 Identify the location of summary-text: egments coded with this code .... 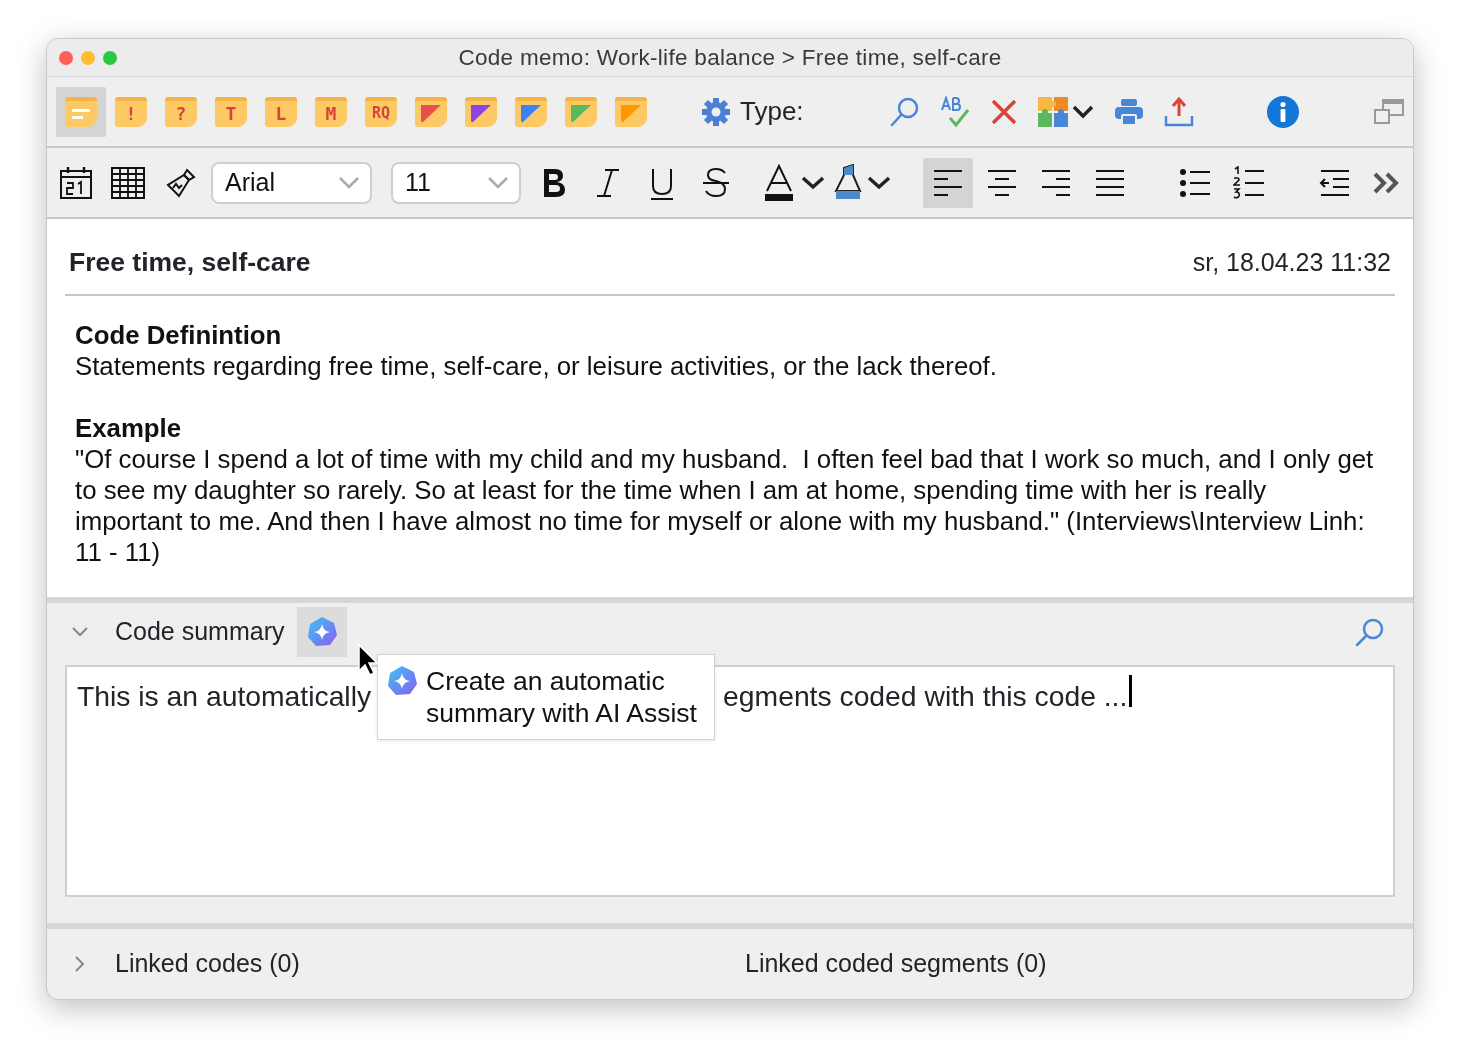
(925, 696).